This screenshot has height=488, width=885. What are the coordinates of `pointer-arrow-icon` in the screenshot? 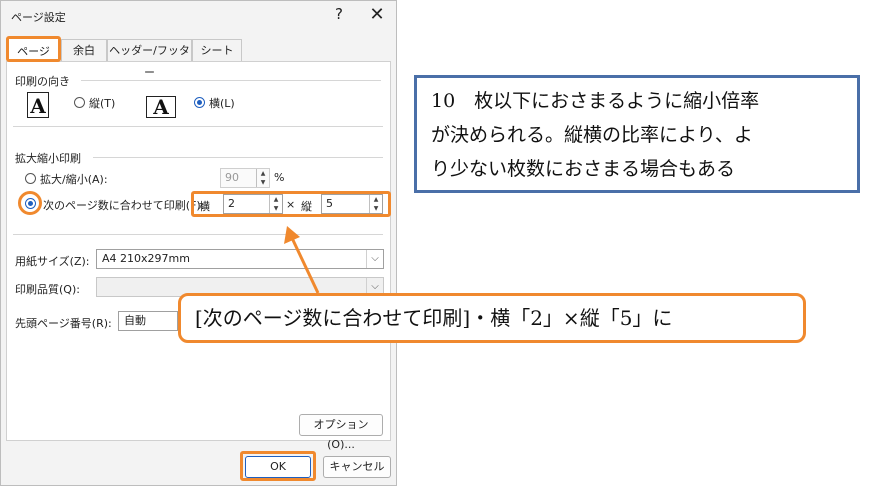 It's located at (302, 260).